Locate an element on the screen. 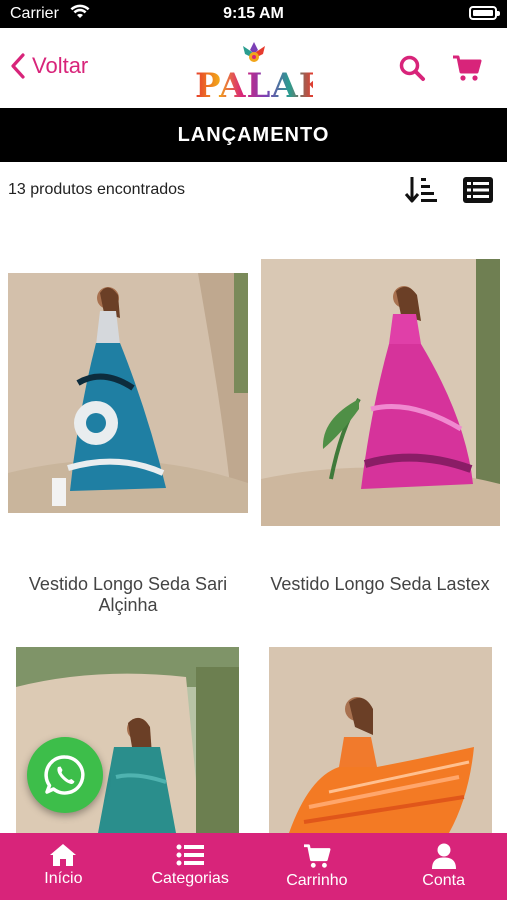  nav-label: Início is located at coordinates (63, 878).